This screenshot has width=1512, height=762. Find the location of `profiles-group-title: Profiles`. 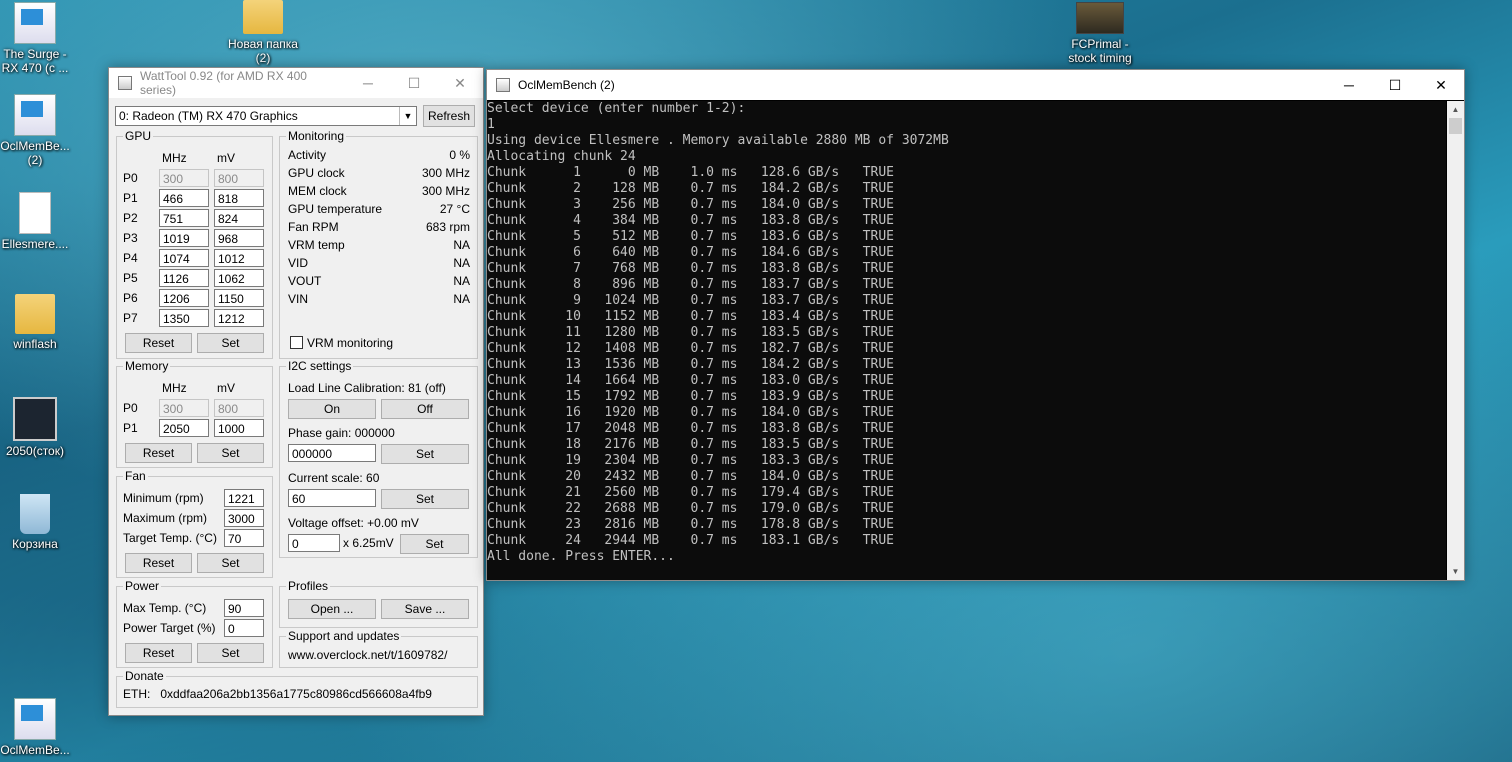

profiles-group-title: Profiles is located at coordinates (308, 586).